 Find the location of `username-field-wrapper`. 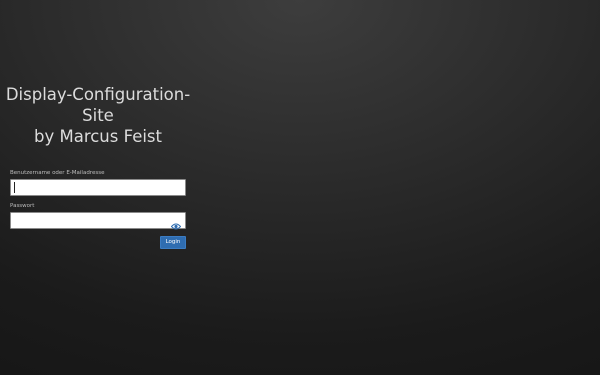

username-field-wrapper is located at coordinates (98, 189).